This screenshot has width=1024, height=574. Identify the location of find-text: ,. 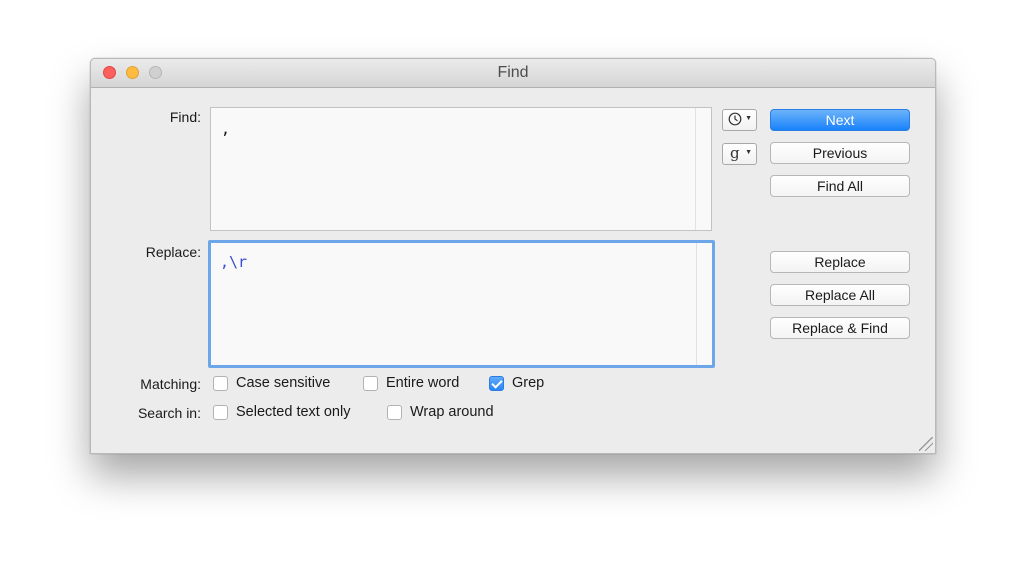
(226, 129).